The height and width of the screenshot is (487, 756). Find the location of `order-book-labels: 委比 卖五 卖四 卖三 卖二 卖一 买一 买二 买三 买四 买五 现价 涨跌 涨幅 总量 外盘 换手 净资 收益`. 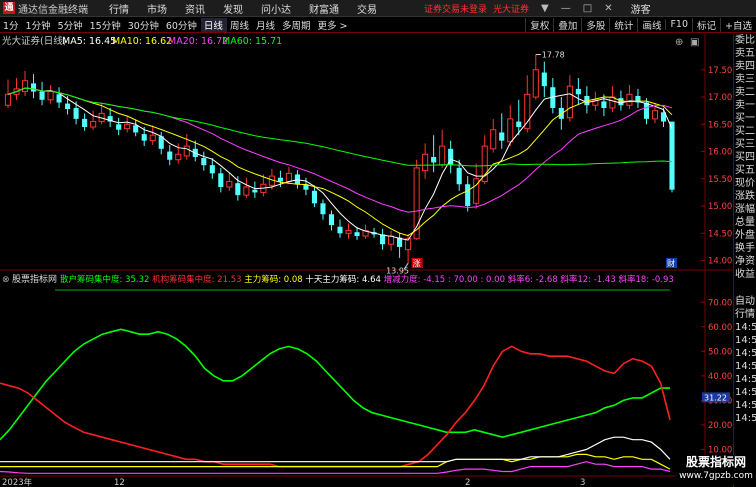

order-book-labels: 委比 卖五 卖四 卖三 卖二 卖一 买一 买二 买三 买四 买五 现价 涨跌 涨幅 总量 外盘 换手 净资 收益 is located at coordinates (745, 157).